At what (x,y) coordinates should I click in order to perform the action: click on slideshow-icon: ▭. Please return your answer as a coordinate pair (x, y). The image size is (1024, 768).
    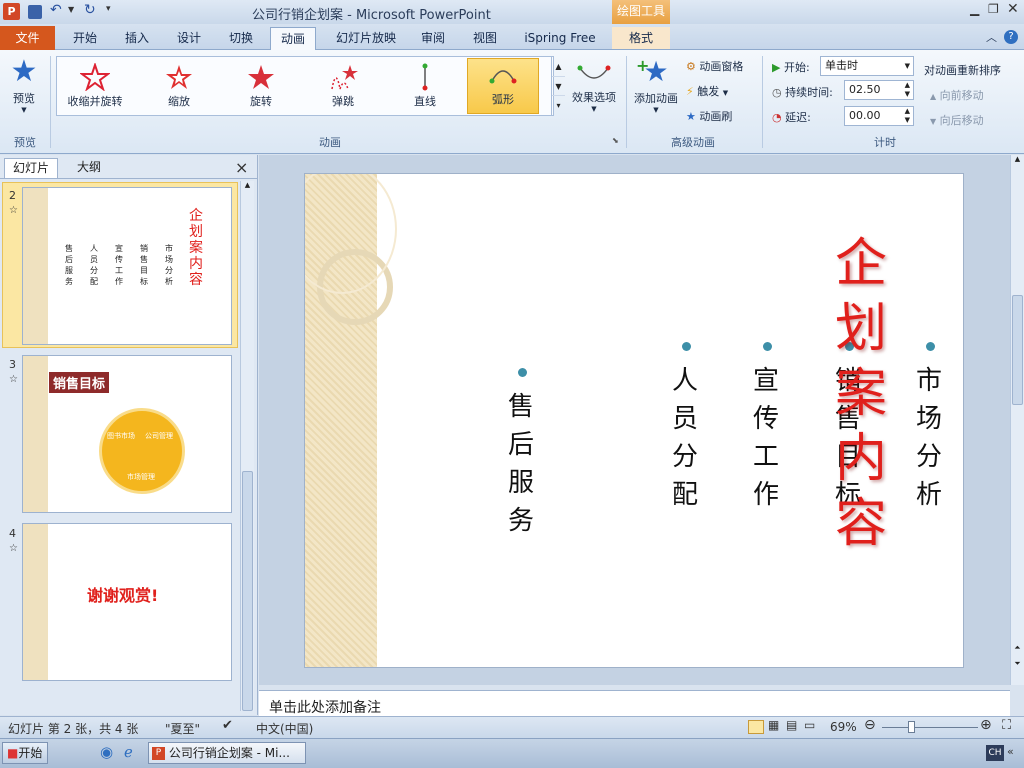
    Looking at the image, I should click on (809, 725).